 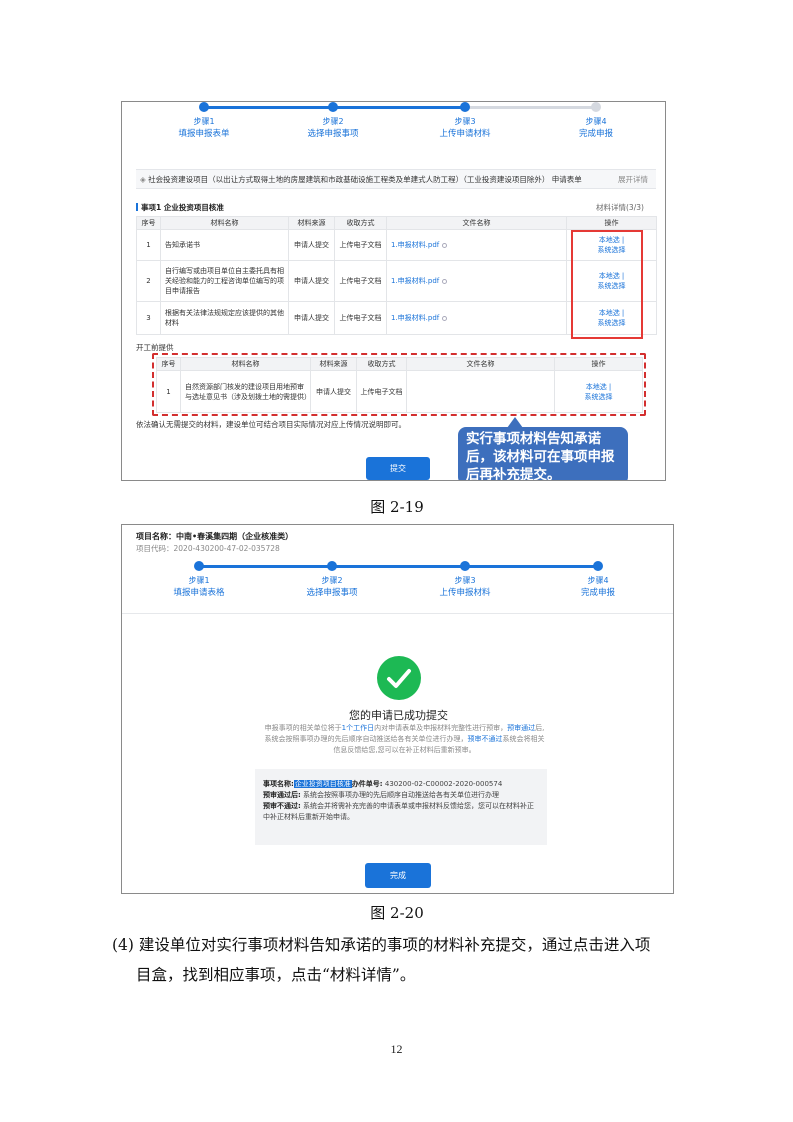 What do you see at coordinates (398, 715) in the screenshot?
I see `success-title: 您的申请已成功提交` at bounding box center [398, 715].